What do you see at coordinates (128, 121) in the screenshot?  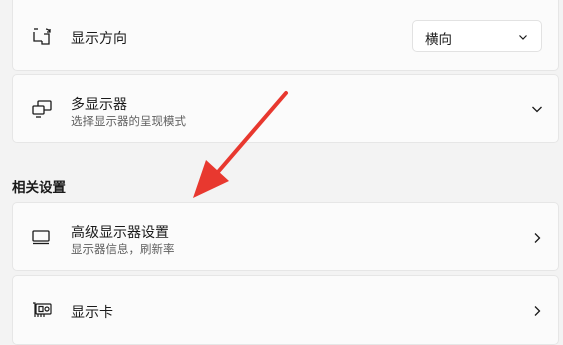 I see `multi-display-subtitle: 选择显示器的呈现模式` at bounding box center [128, 121].